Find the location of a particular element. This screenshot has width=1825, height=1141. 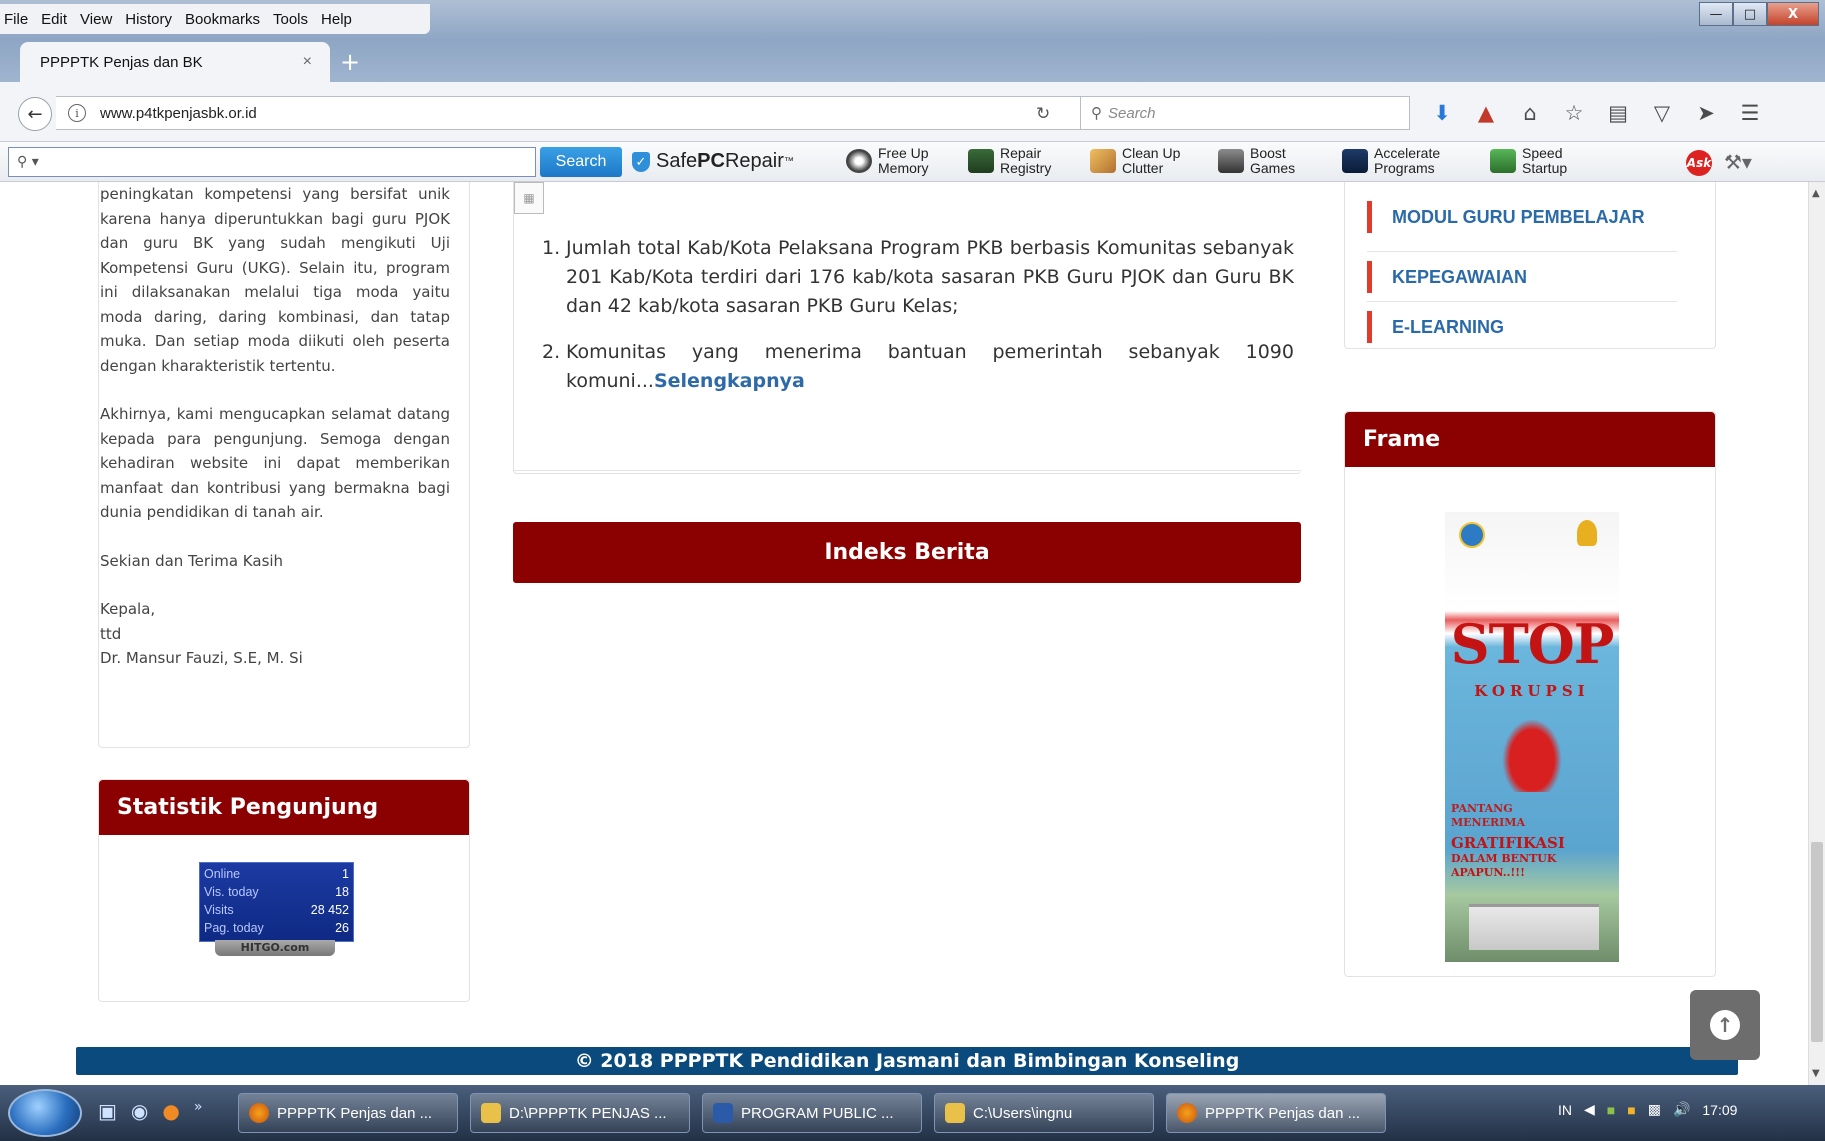

stat-label: Vis. today is located at coordinates (231, 892).